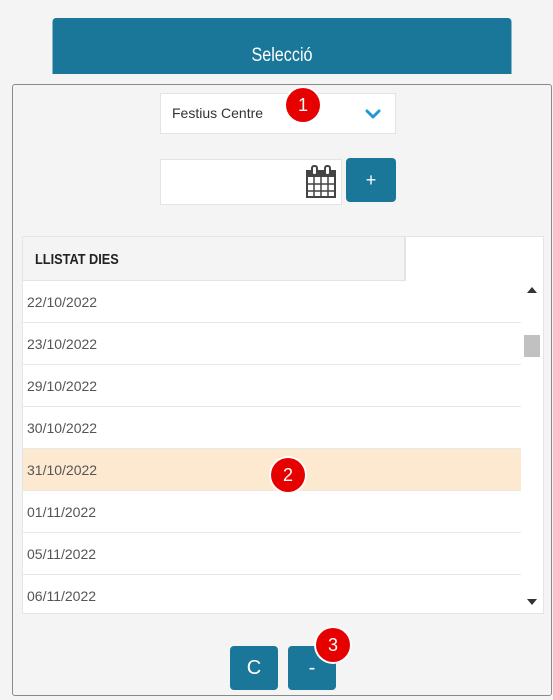  Describe the element at coordinates (272, 428) in the screenshot. I see `list-item: 30/10/2022` at that location.